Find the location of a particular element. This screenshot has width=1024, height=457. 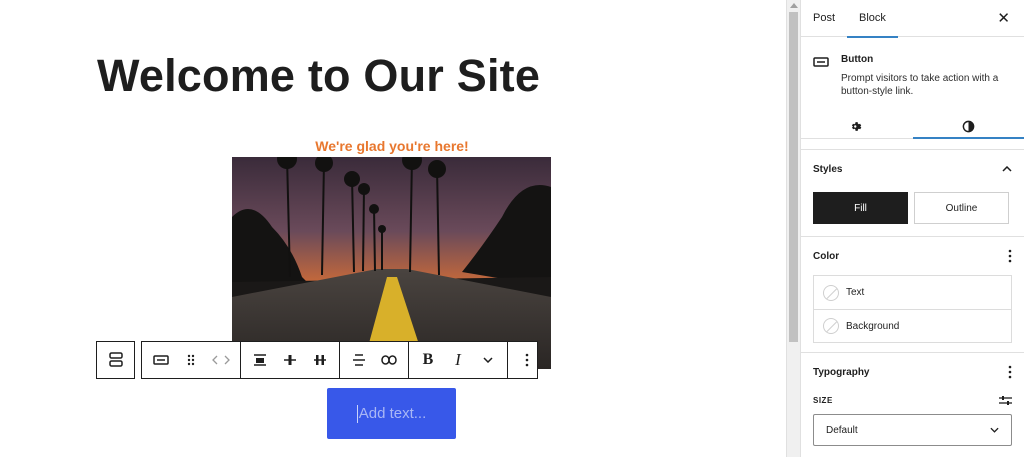

color-panel: Color Text Background is located at coordinates (912, 295).